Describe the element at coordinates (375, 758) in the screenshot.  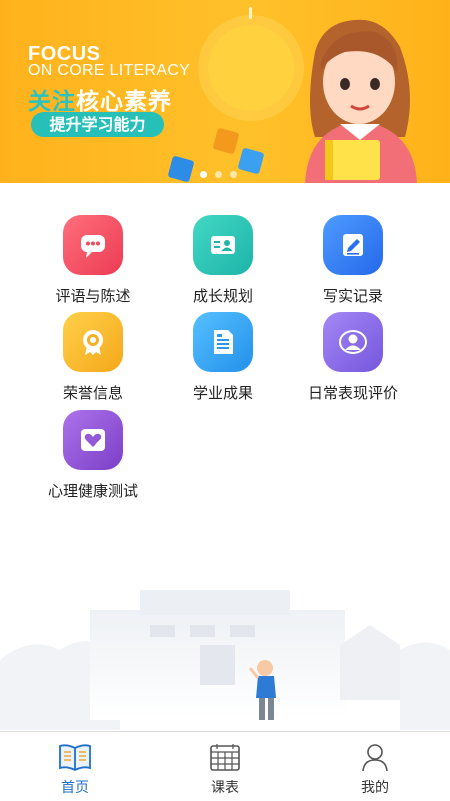
I see `user-icon` at that location.